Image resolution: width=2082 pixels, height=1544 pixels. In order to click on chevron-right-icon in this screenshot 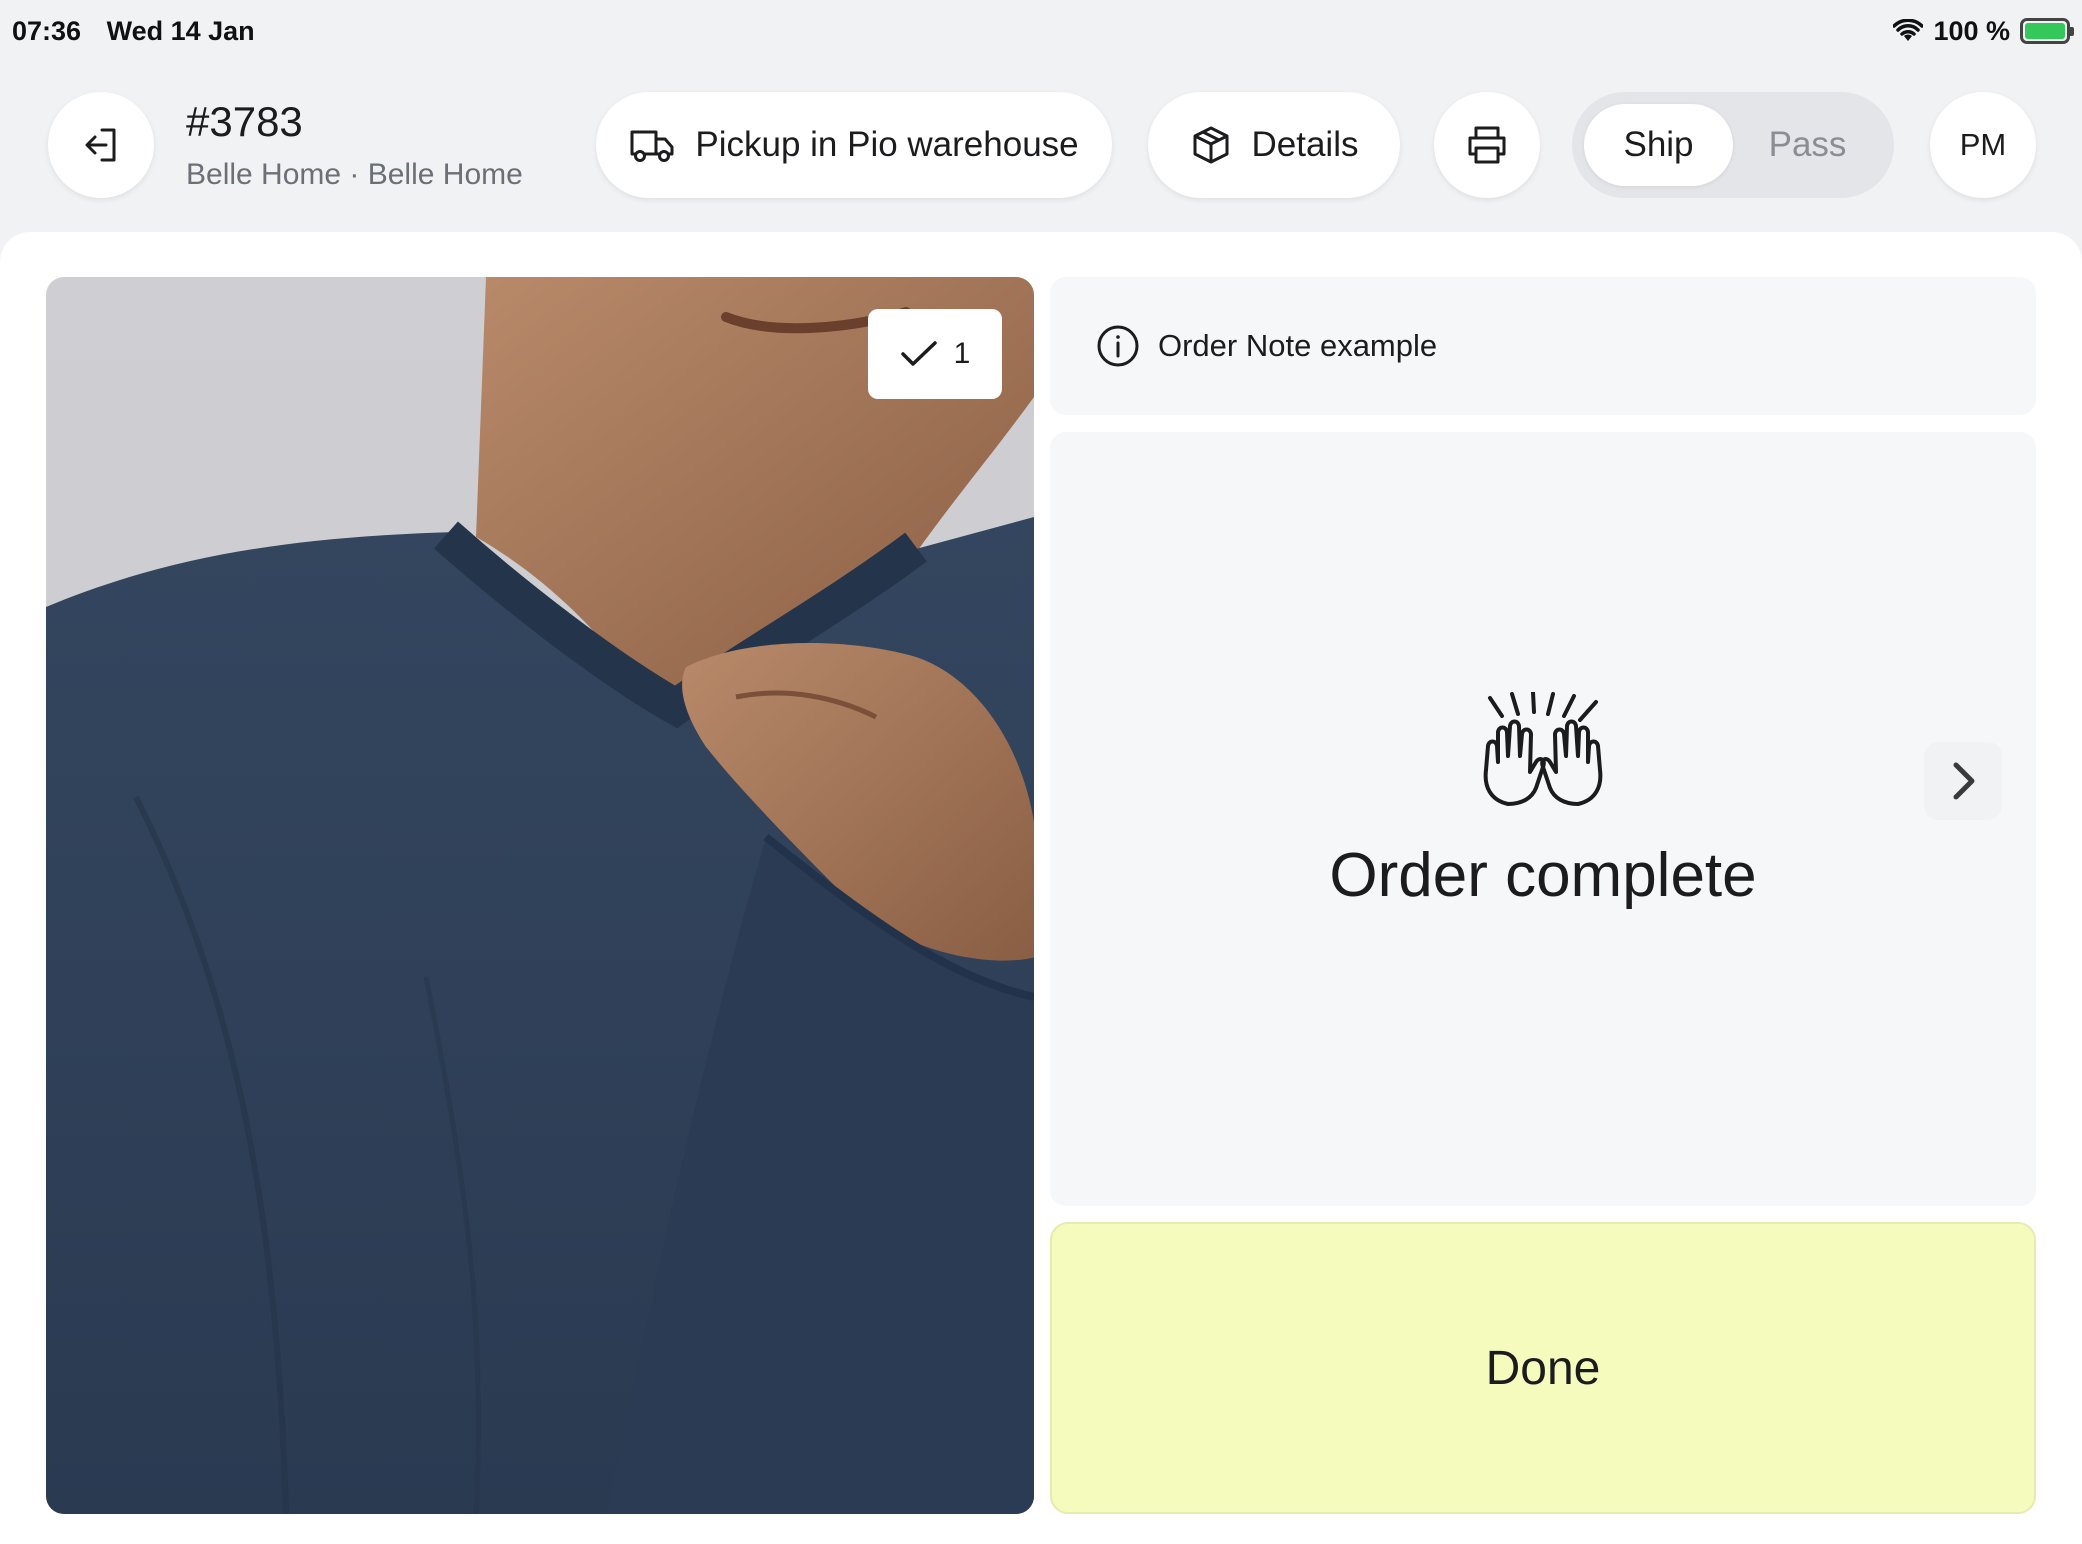, I will do `click(1964, 781)`.